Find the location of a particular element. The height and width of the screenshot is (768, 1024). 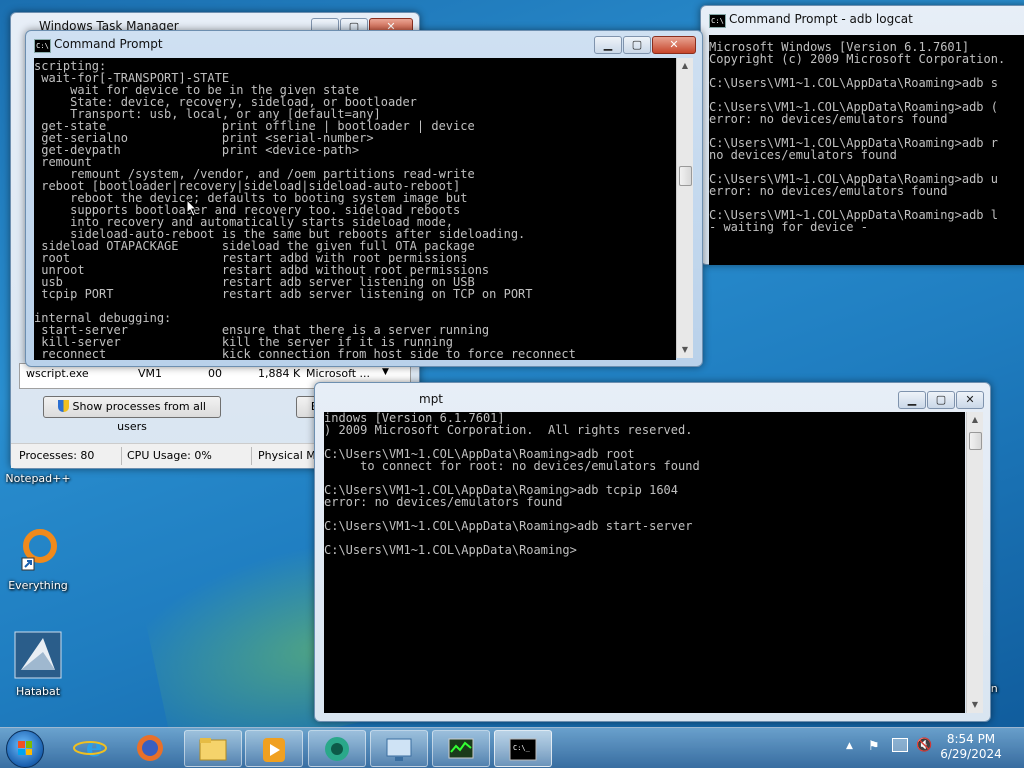

desktop-icon-hatabat: Hatabat is located at coordinates (38, 664).